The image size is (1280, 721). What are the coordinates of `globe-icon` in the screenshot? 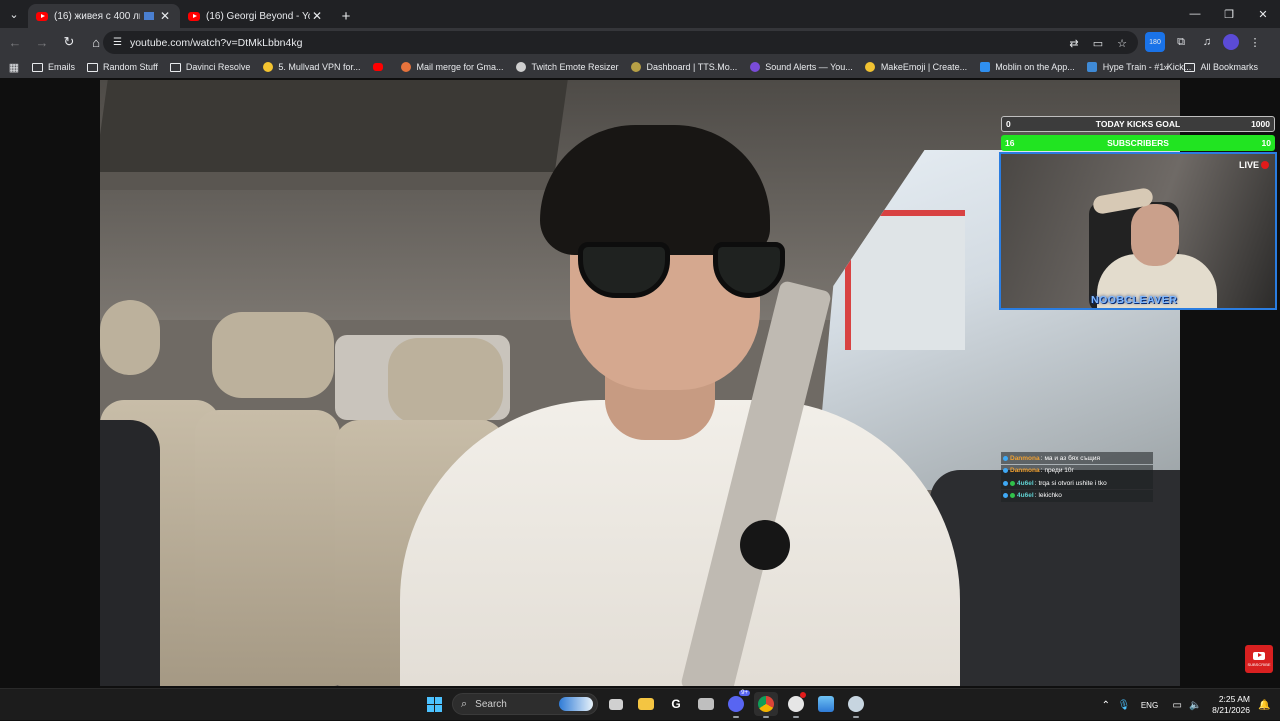 It's located at (521, 67).